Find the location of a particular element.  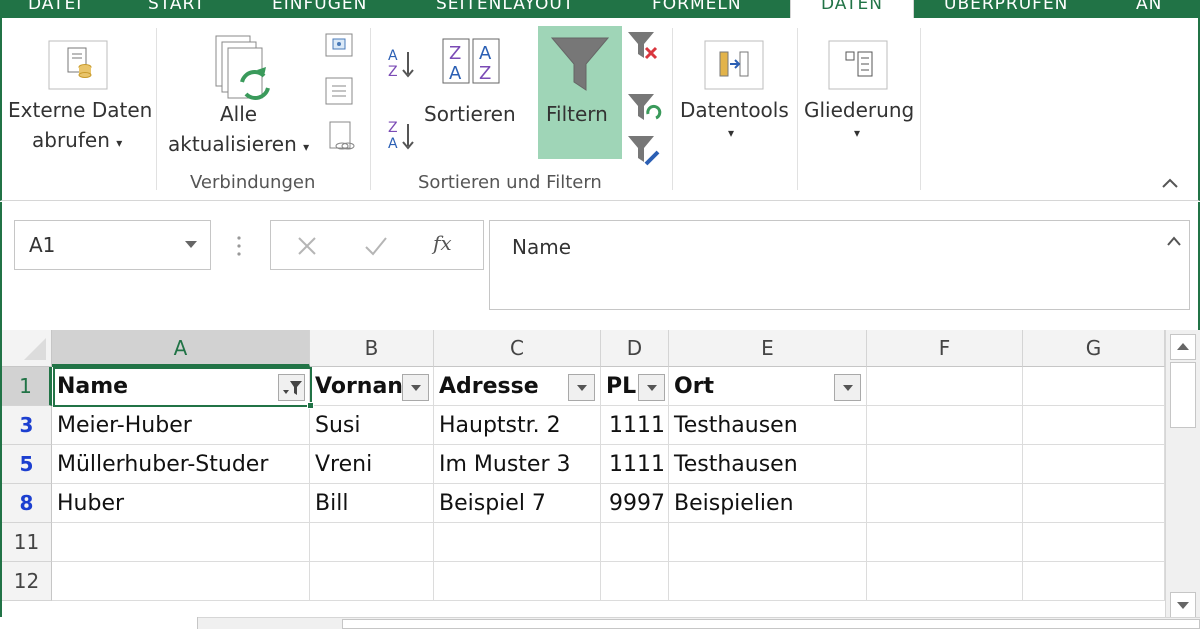

cell-a12 is located at coordinates (181, 581).